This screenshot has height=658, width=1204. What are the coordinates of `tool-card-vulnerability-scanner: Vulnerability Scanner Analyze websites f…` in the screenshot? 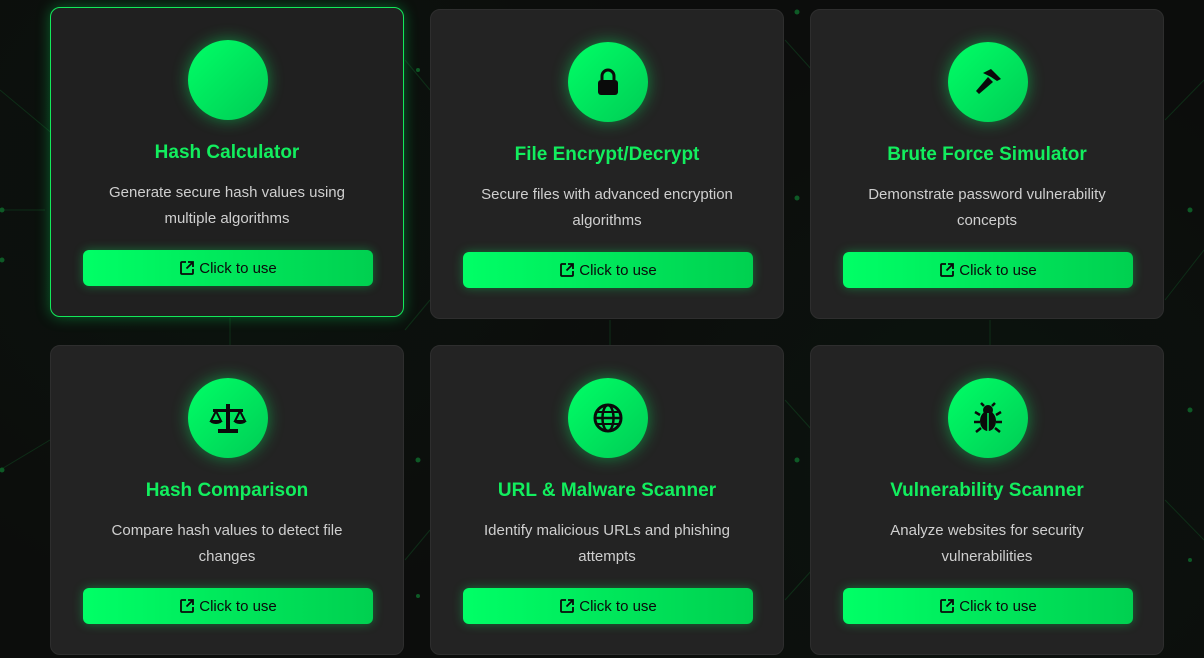 It's located at (987, 500).